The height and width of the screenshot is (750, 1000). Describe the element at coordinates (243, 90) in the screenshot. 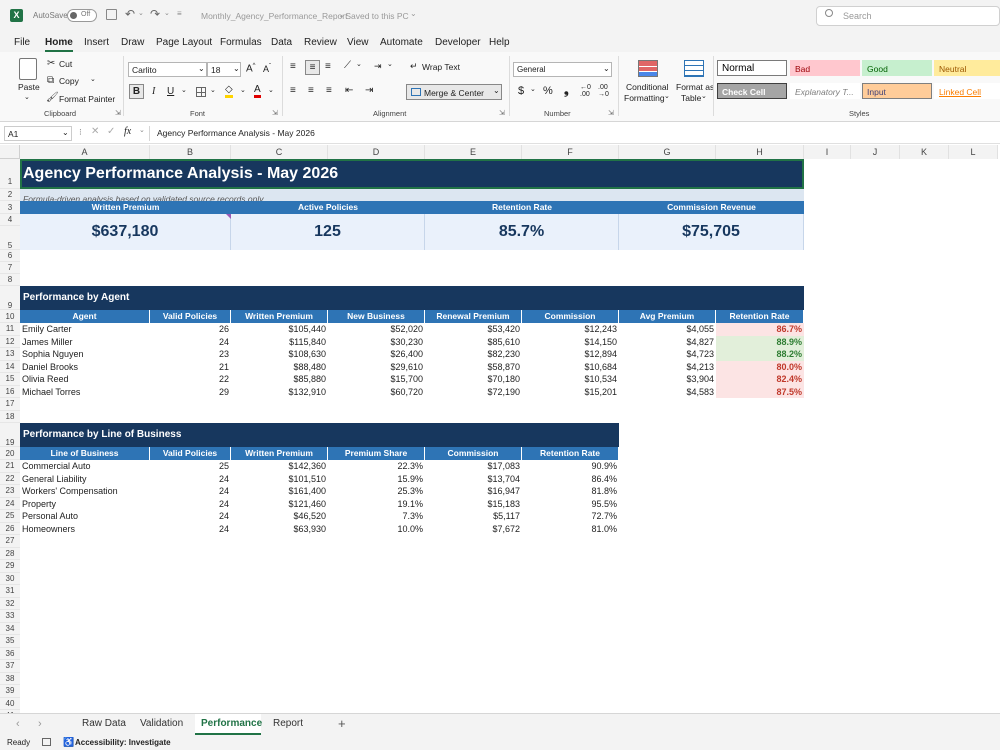

I see `fill-color-dropdown-icon: ⌄` at that location.